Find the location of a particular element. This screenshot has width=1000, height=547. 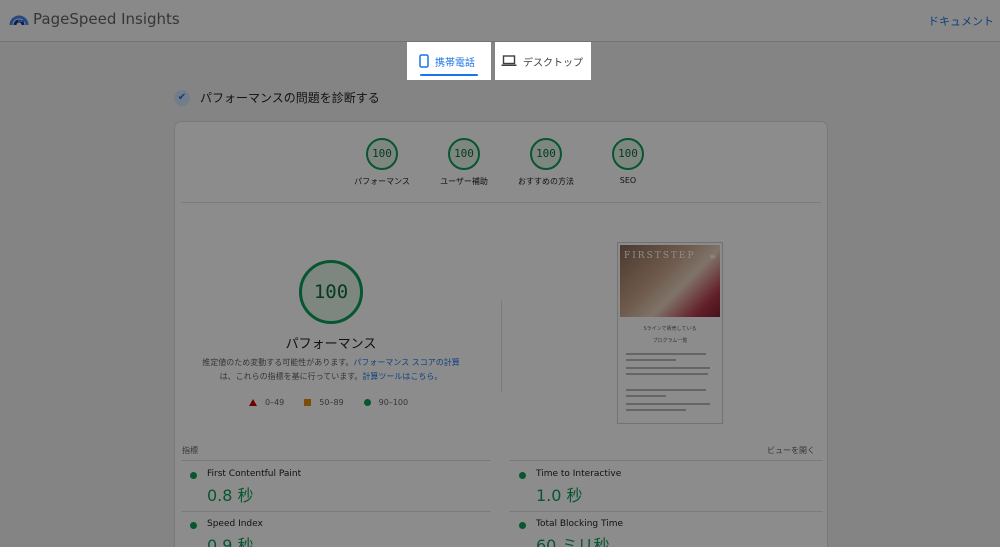

note-text: 推定値のため変動する可能性があります。 is located at coordinates (278, 362).